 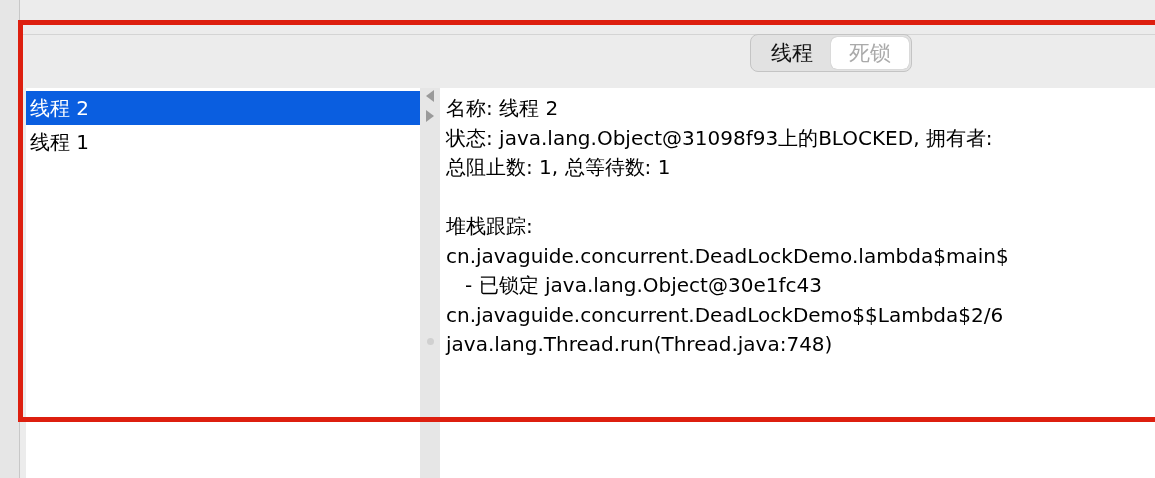 I want to click on stack-trace-text: - 已锁定 java.lang.Object@30e1fc43, so click(x=643, y=285).